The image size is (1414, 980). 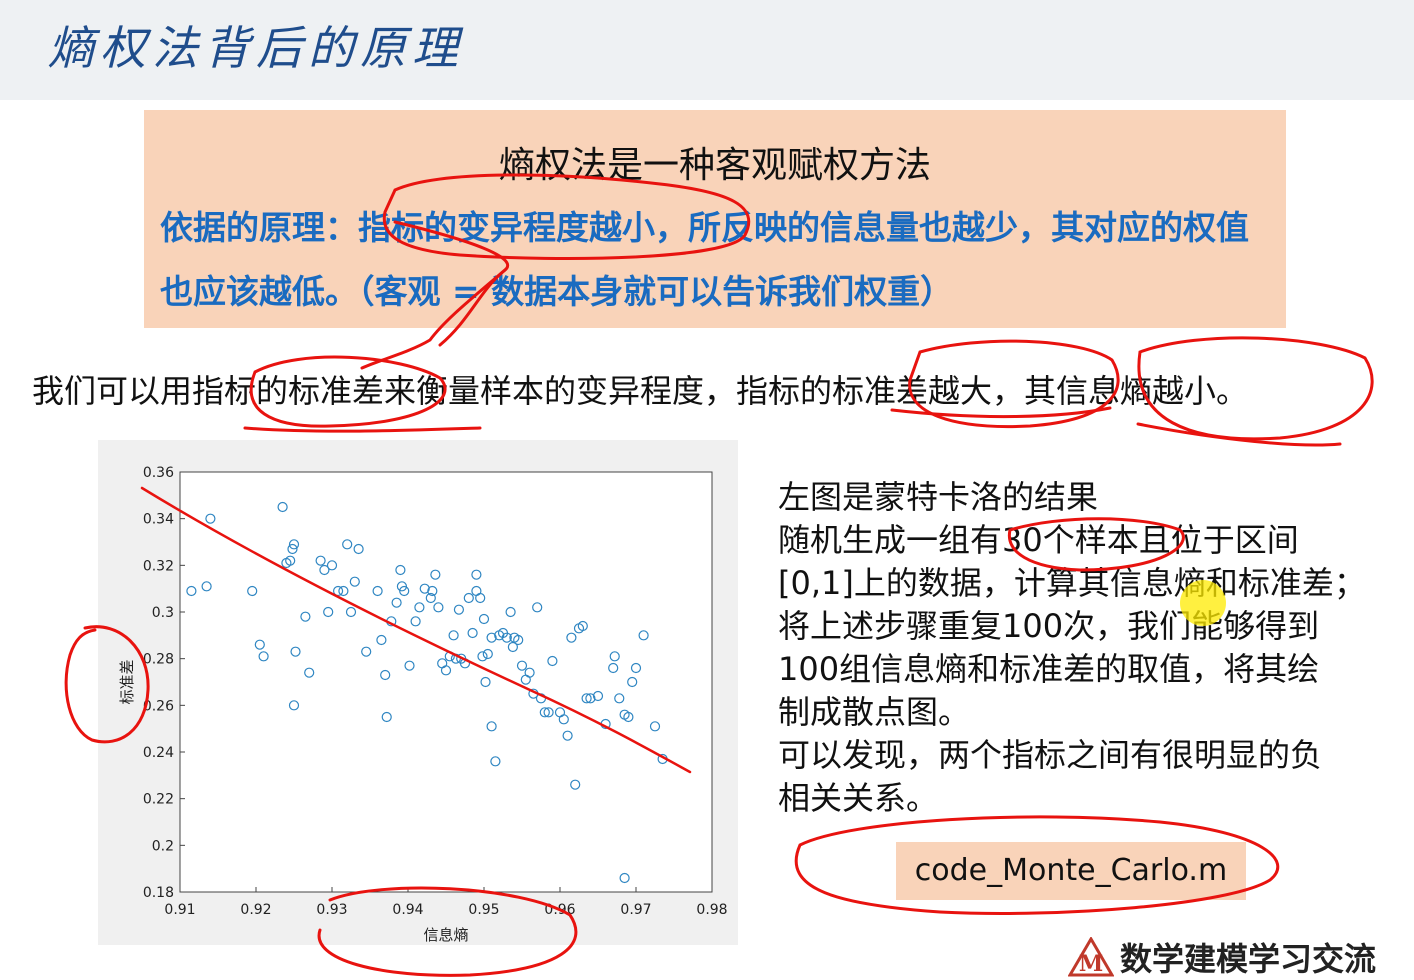 What do you see at coordinates (1049, 669) in the screenshot?
I see `explanation-line: 100组信息熵和标准差的取值，将其绘` at bounding box center [1049, 669].